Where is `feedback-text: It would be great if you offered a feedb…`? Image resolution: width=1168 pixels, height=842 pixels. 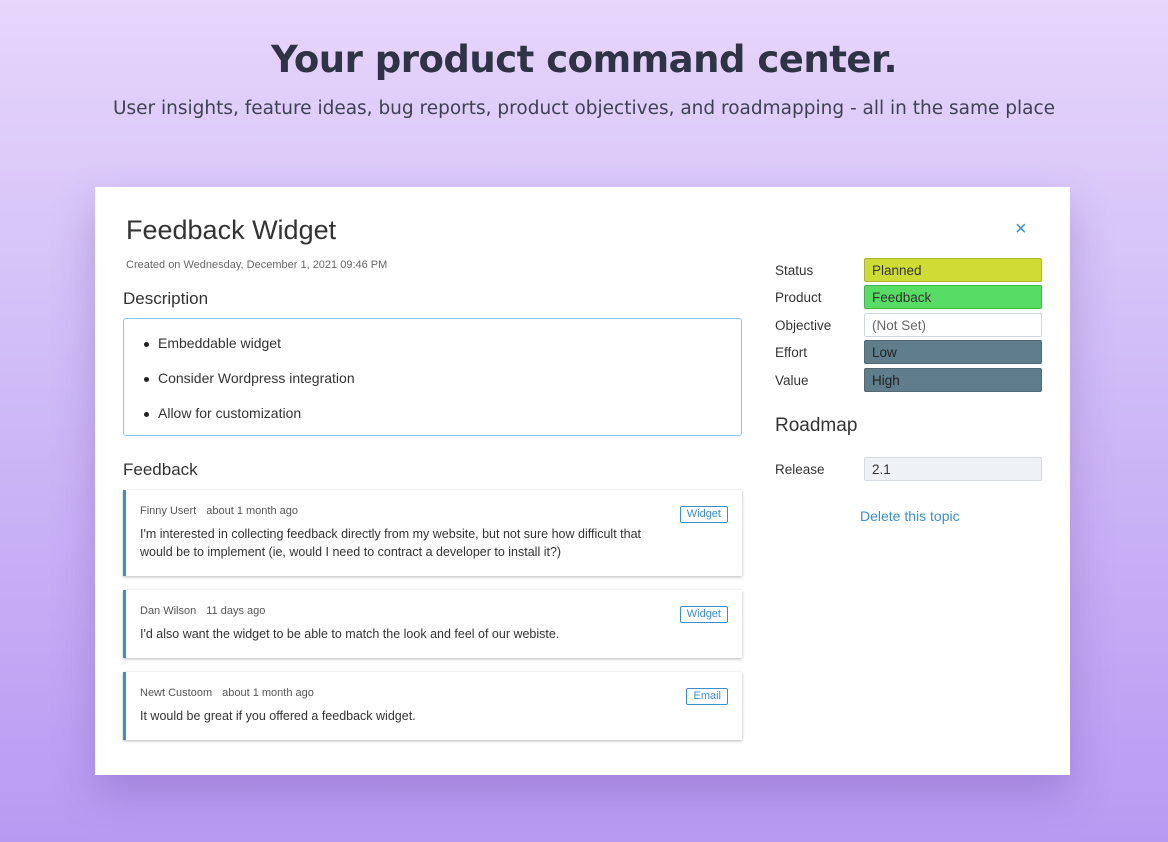 feedback-text: It would be great if you offered a feedb… is located at coordinates (278, 716).